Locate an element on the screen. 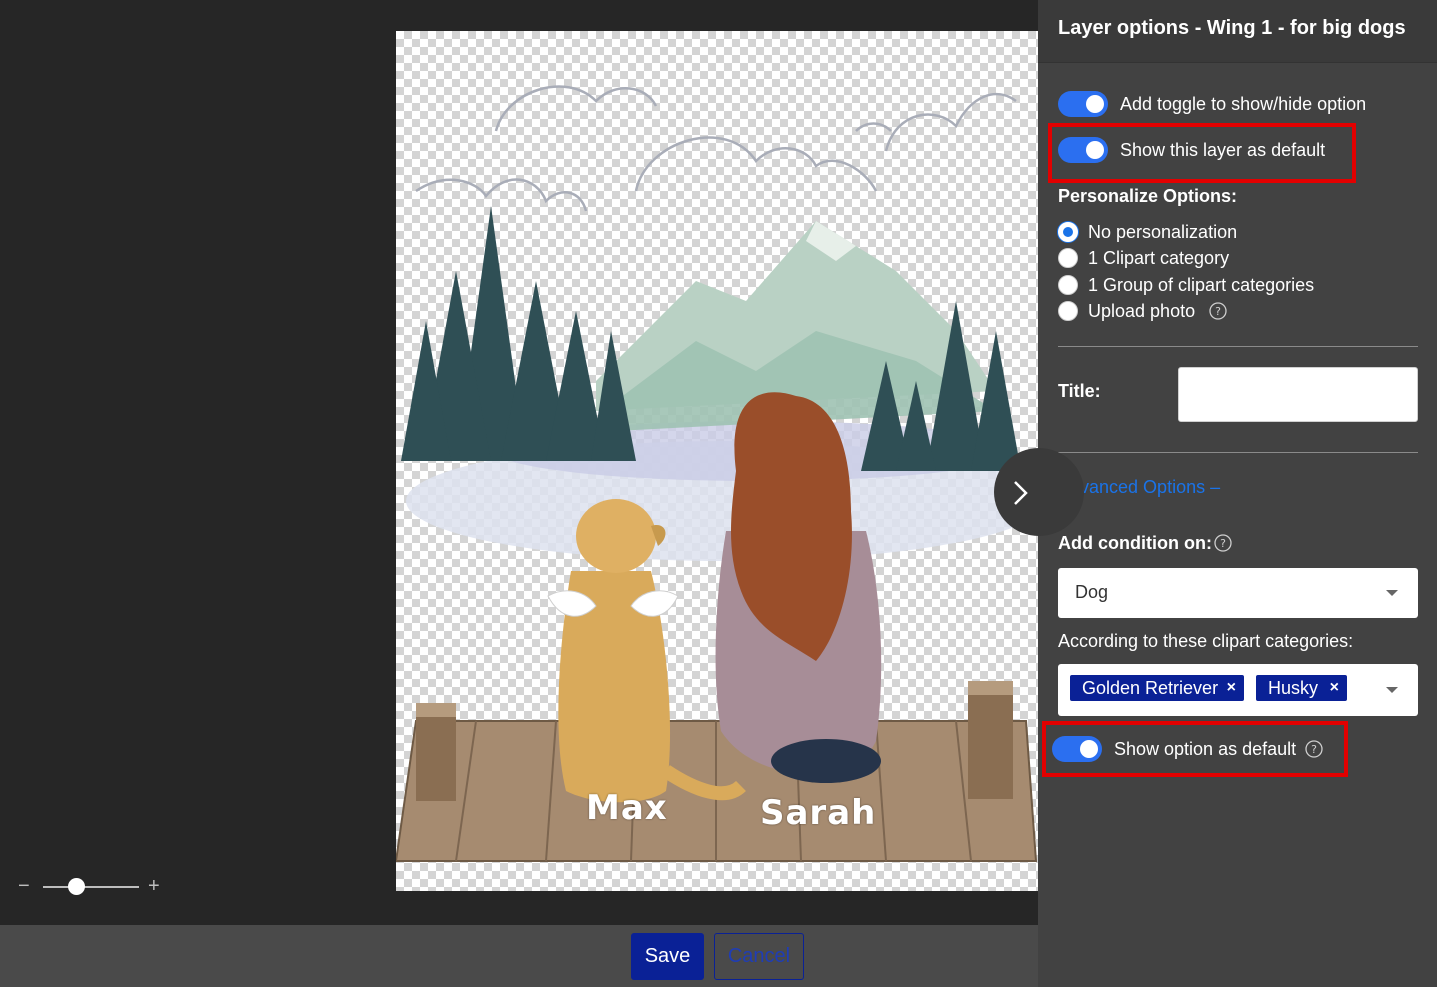  default-layer-toggle-label: Show this layer as default is located at coordinates (1223, 150).